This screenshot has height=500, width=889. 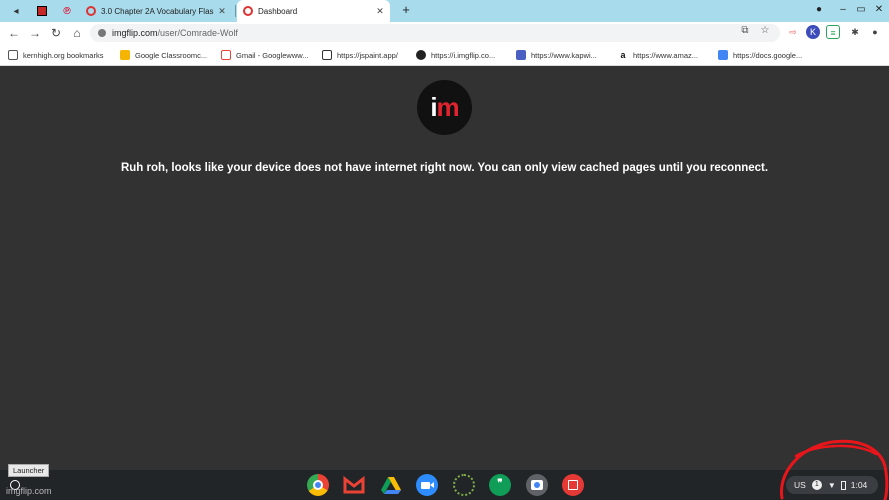 I want to click on amazon-icon: a, so click(x=623, y=55).